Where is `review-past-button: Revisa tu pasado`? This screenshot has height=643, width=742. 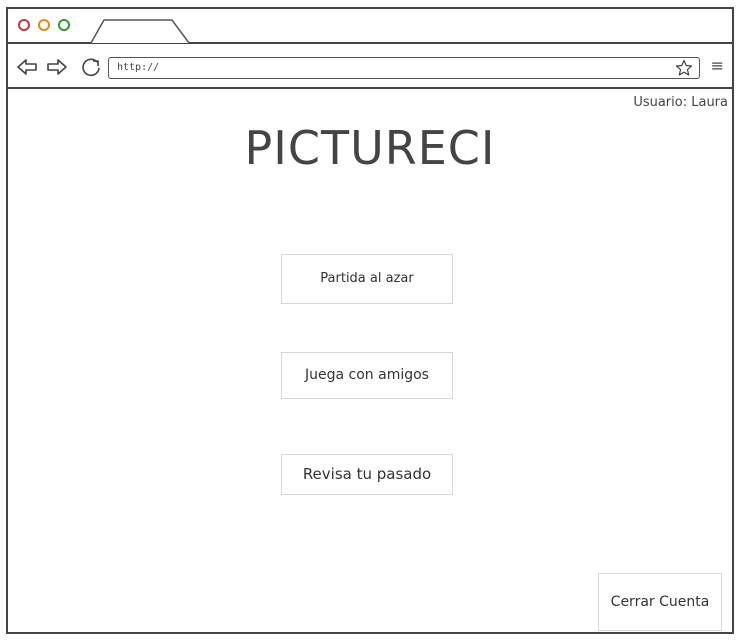 review-past-button: Revisa tu pasado is located at coordinates (367, 474).